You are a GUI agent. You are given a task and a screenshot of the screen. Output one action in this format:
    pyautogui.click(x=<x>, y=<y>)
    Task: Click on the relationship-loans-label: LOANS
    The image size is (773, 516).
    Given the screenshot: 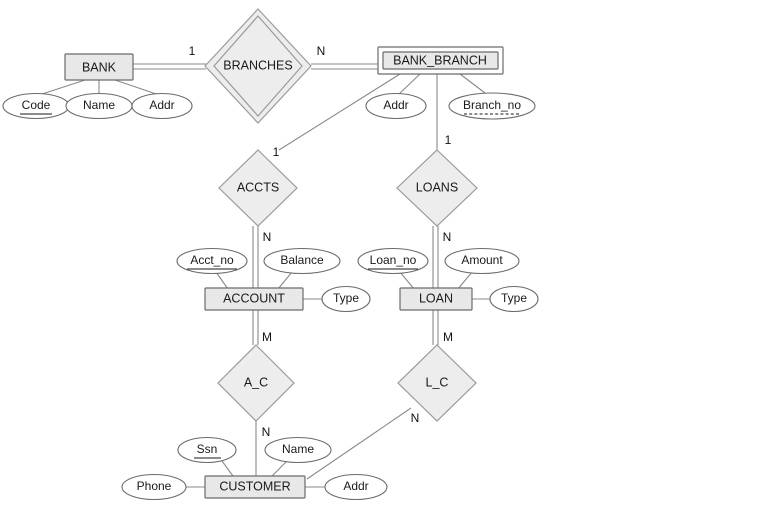 What is the action you would take?
    pyautogui.click(x=437, y=187)
    